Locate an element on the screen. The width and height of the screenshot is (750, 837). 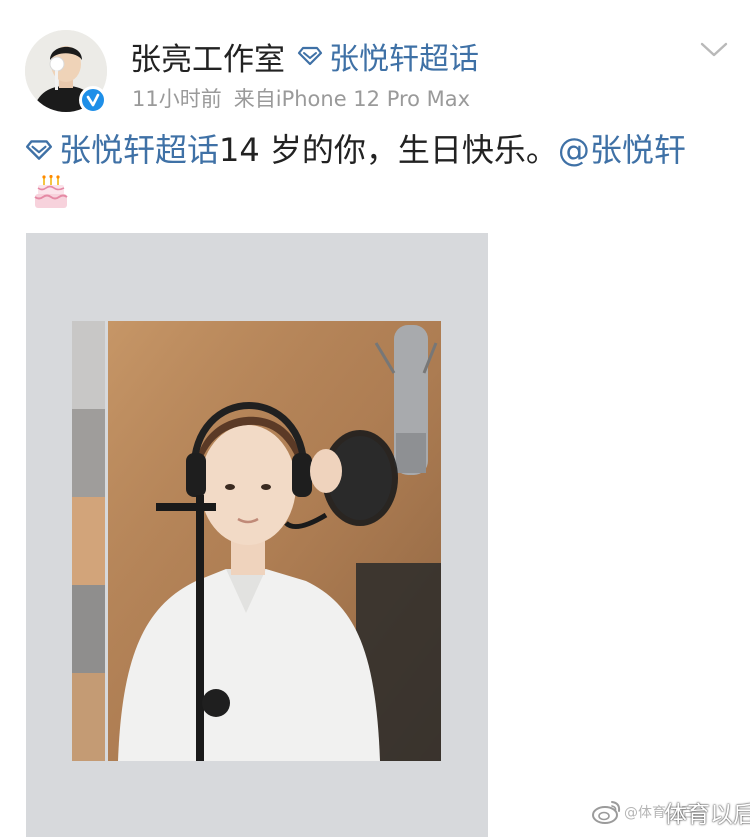
watermark: @体育以后 体育以后 is located at coordinates (671, 812).